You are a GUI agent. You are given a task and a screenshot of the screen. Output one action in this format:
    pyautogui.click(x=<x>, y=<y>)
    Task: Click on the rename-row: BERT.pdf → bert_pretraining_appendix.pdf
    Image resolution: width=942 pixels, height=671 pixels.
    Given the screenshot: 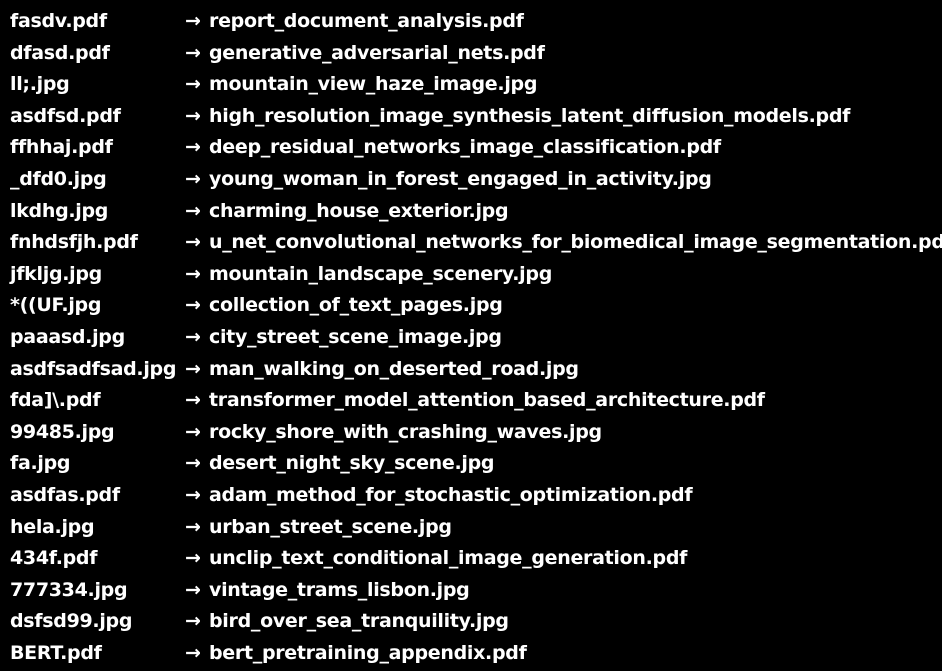 What is the action you would take?
    pyautogui.click(x=475, y=654)
    